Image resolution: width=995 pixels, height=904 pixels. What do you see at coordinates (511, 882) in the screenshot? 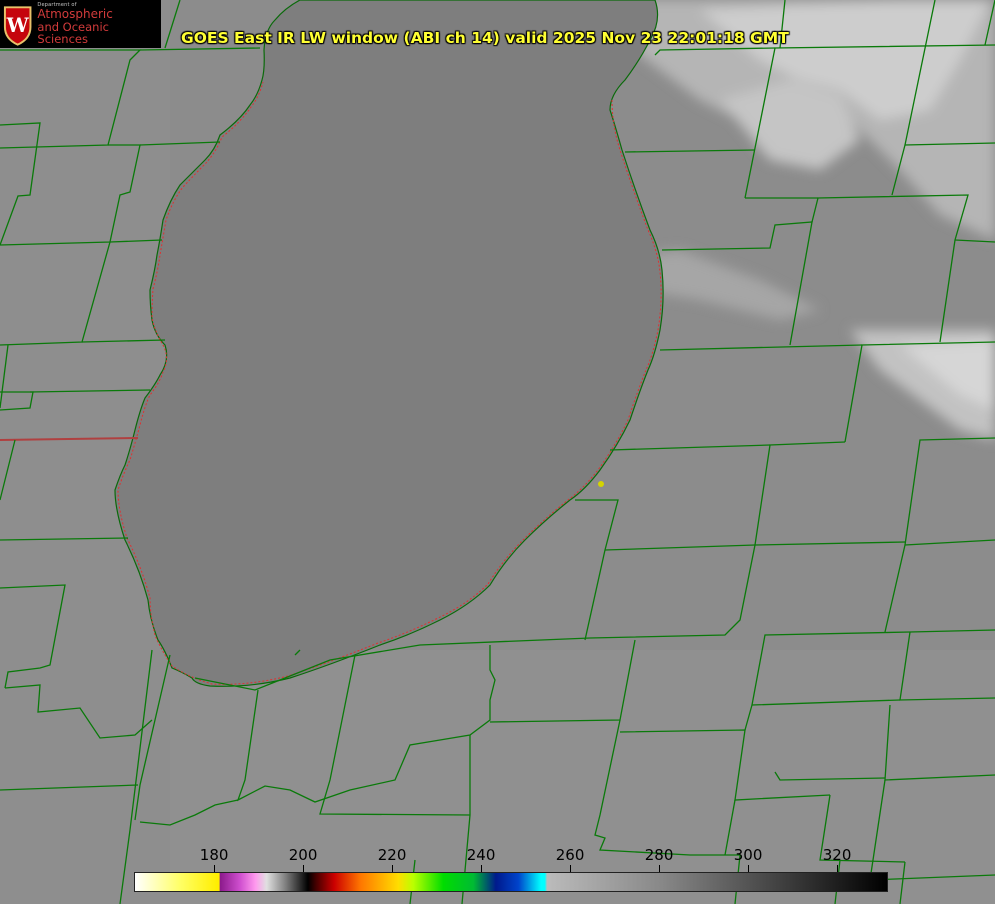
I see `colorbar-gradient` at bounding box center [511, 882].